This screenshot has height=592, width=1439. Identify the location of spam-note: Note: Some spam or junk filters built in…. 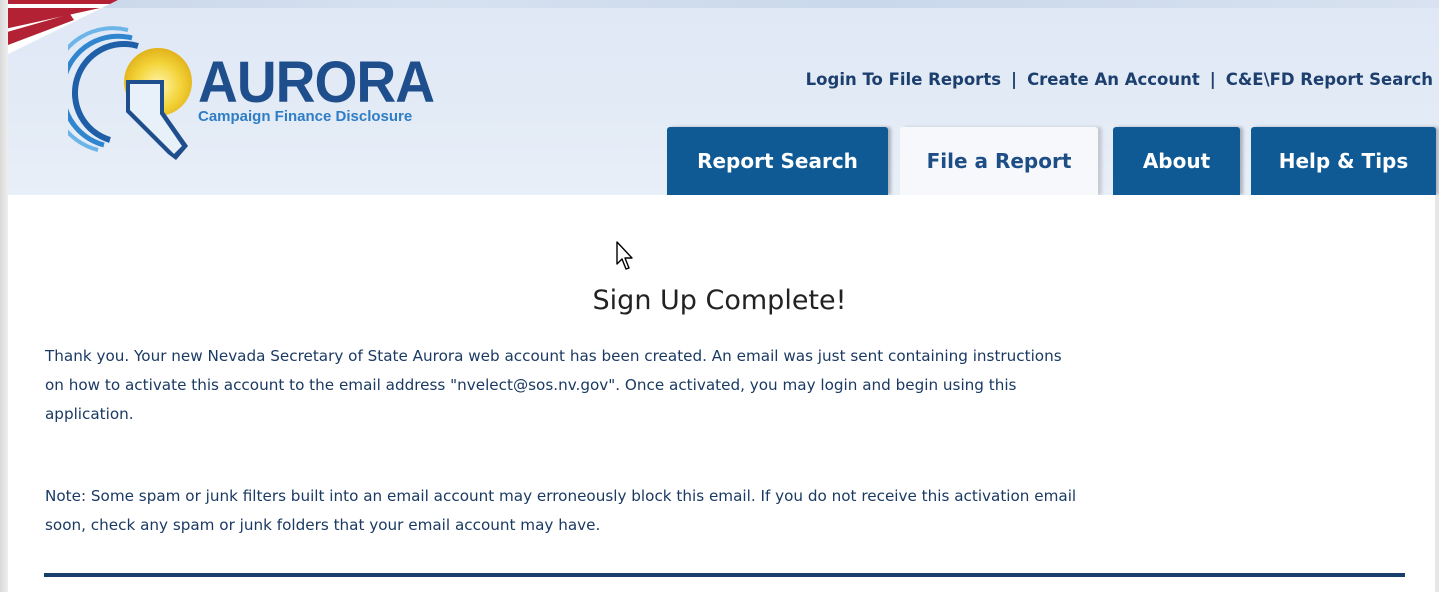
(727, 511).